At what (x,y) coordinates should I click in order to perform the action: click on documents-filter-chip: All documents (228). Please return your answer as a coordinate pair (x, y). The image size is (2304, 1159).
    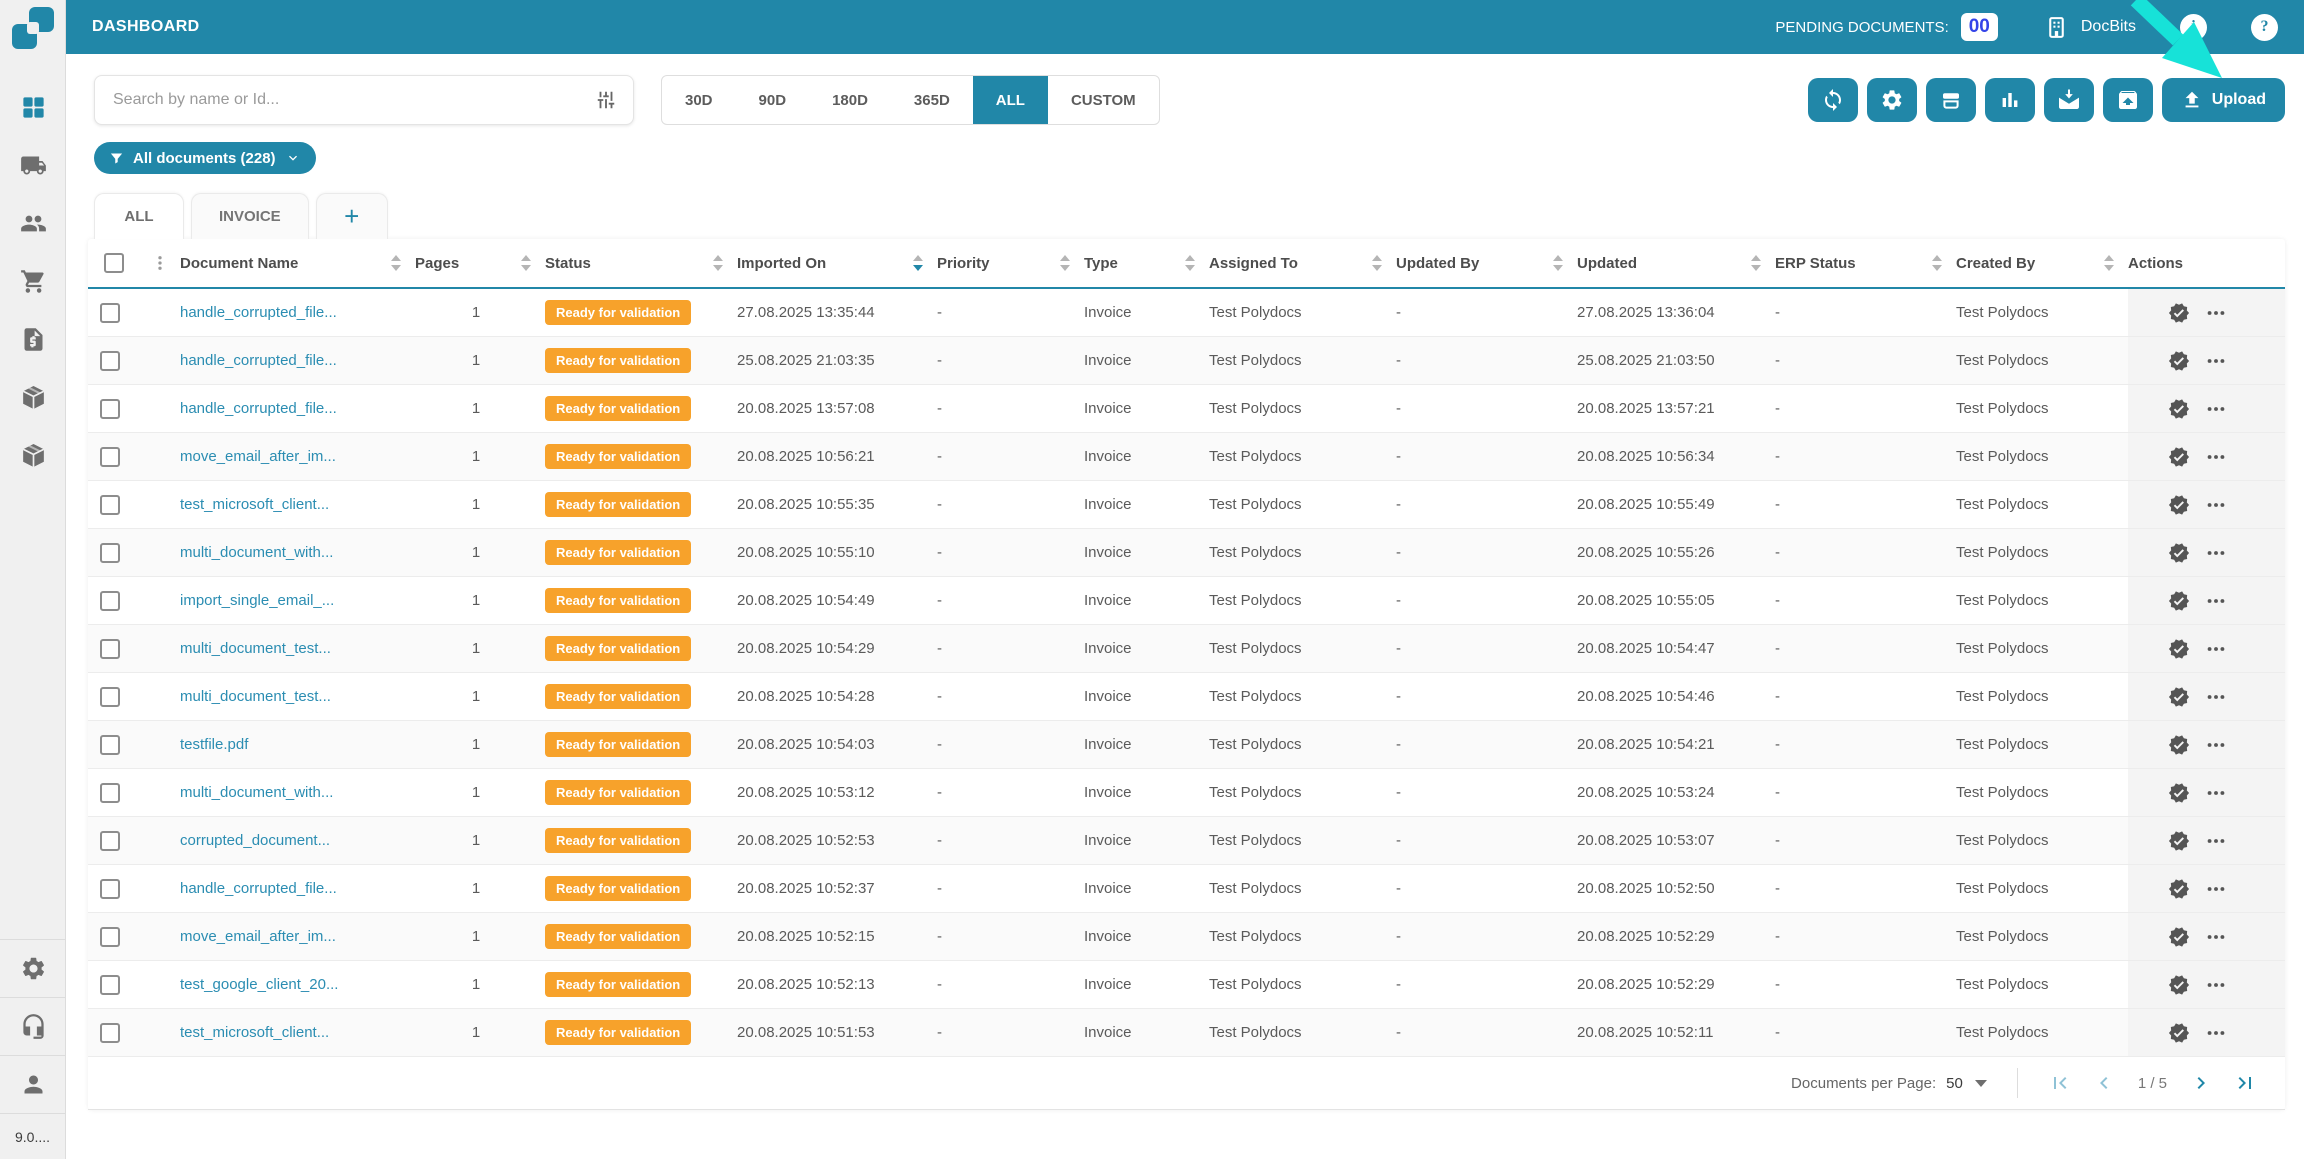
    Looking at the image, I should click on (205, 158).